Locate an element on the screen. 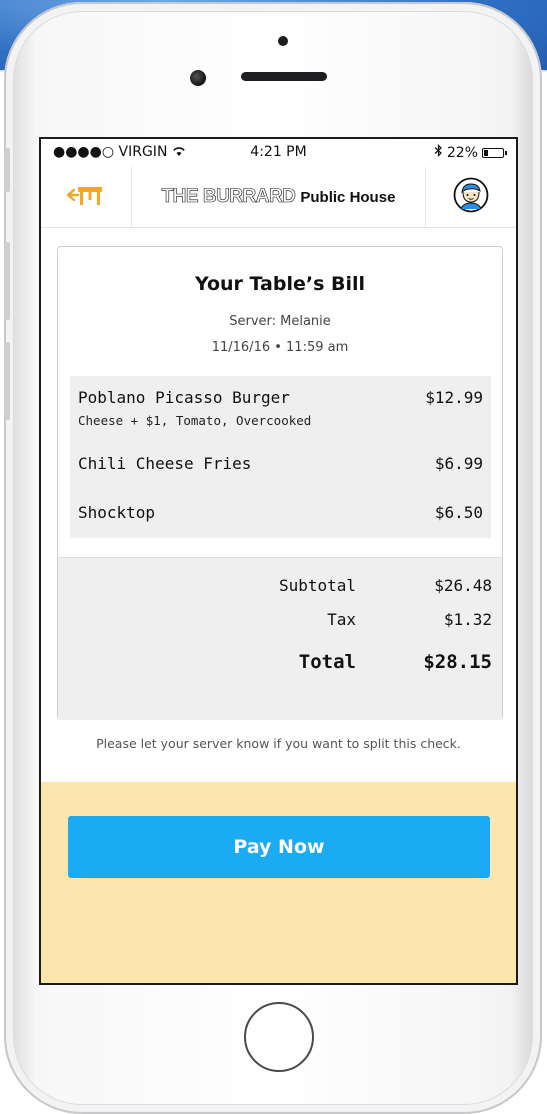 This screenshot has width=547, height=1114. subtotal-label: Subtotal is located at coordinates (317, 585).